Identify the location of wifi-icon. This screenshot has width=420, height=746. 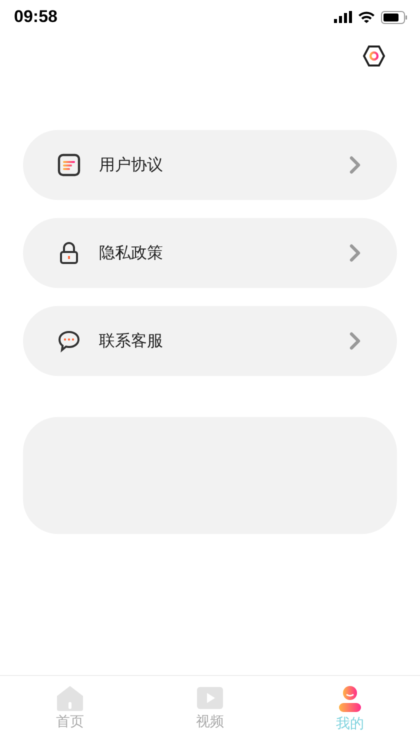
(366, 17).